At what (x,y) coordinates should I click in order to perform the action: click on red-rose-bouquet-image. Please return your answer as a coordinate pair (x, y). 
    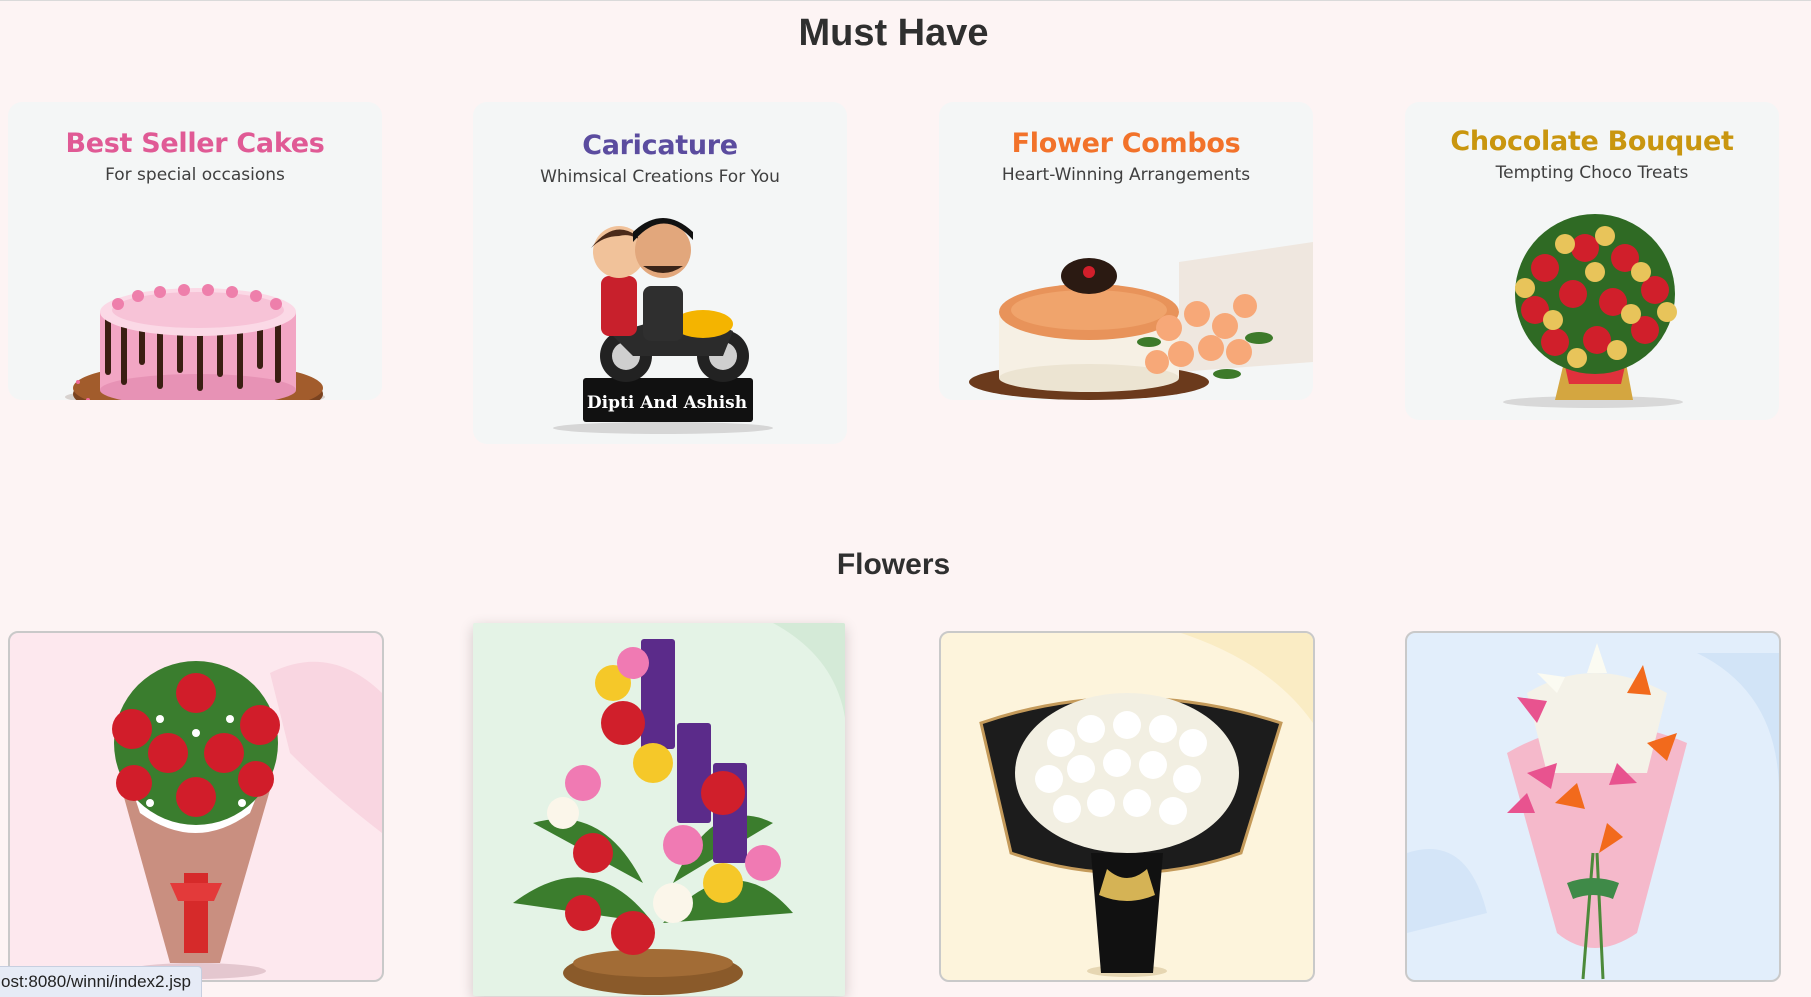
    Looking at the image, I should click on (247, 820).